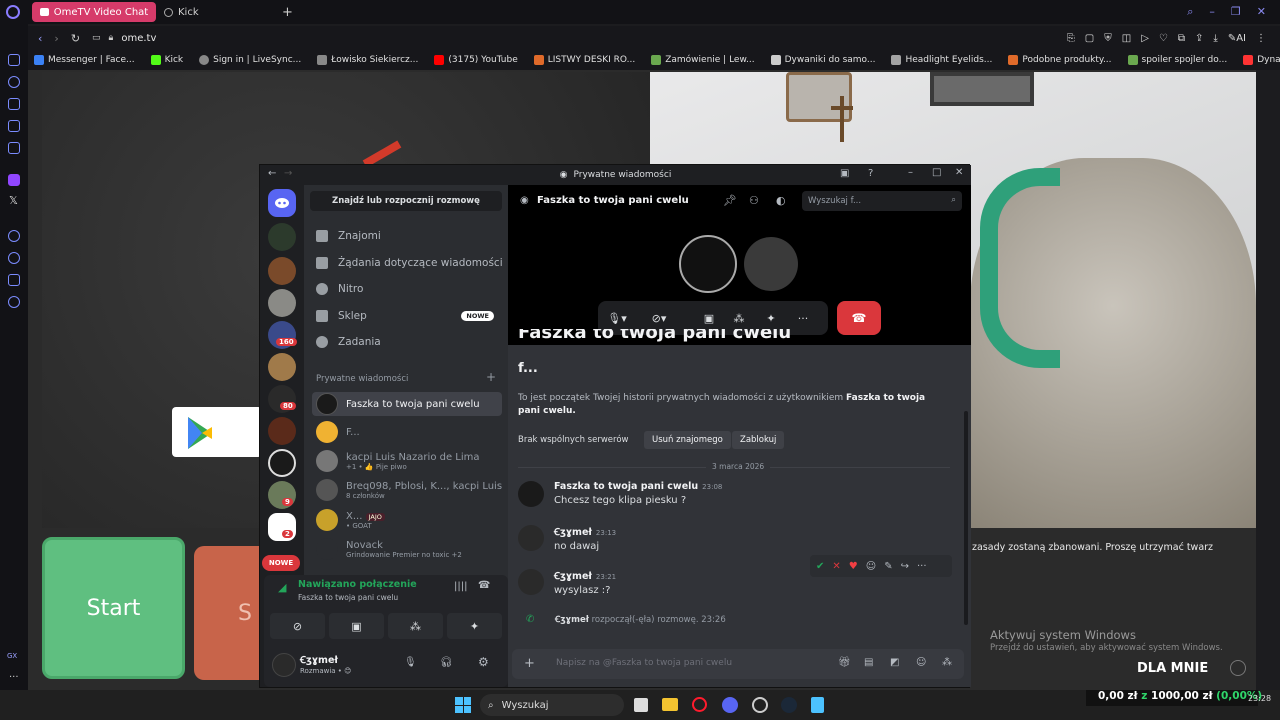 This screenshot has height=720, width=1280. What do you see at coordinates (754, 200) in the screenshot?
I see `add-friends-icon: ⚇` at bounding box center [754, 200].